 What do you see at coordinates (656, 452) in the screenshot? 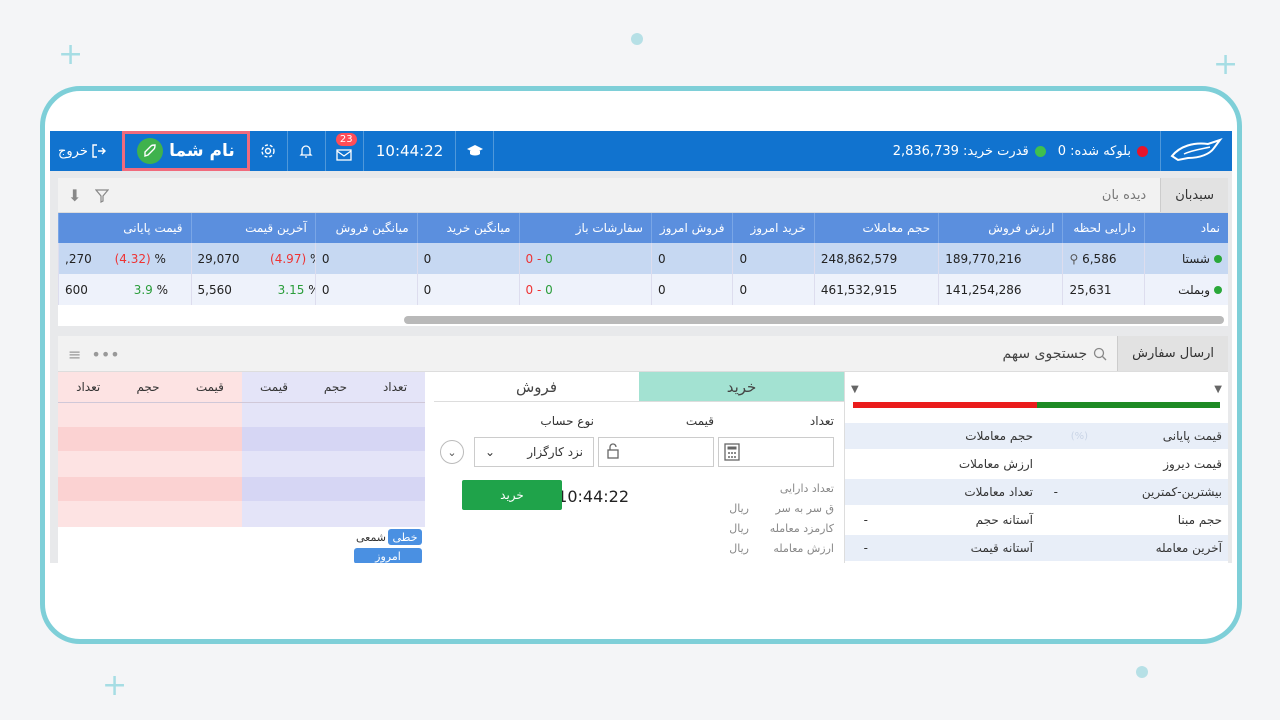
I see `price-input` at bounding box center [656, 452].